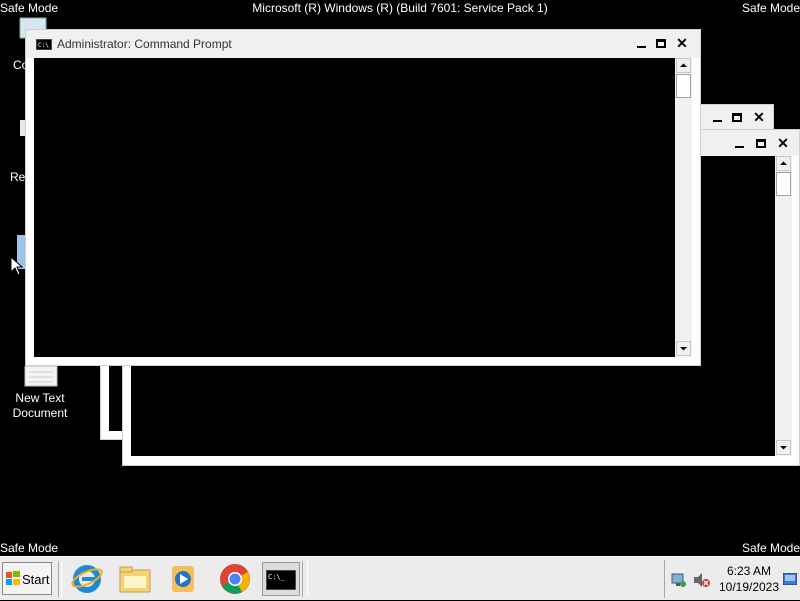 Image resolution: width=800 pixels, height=601 pixels. I want to click on taskbar-chrome, so click(235, 579).